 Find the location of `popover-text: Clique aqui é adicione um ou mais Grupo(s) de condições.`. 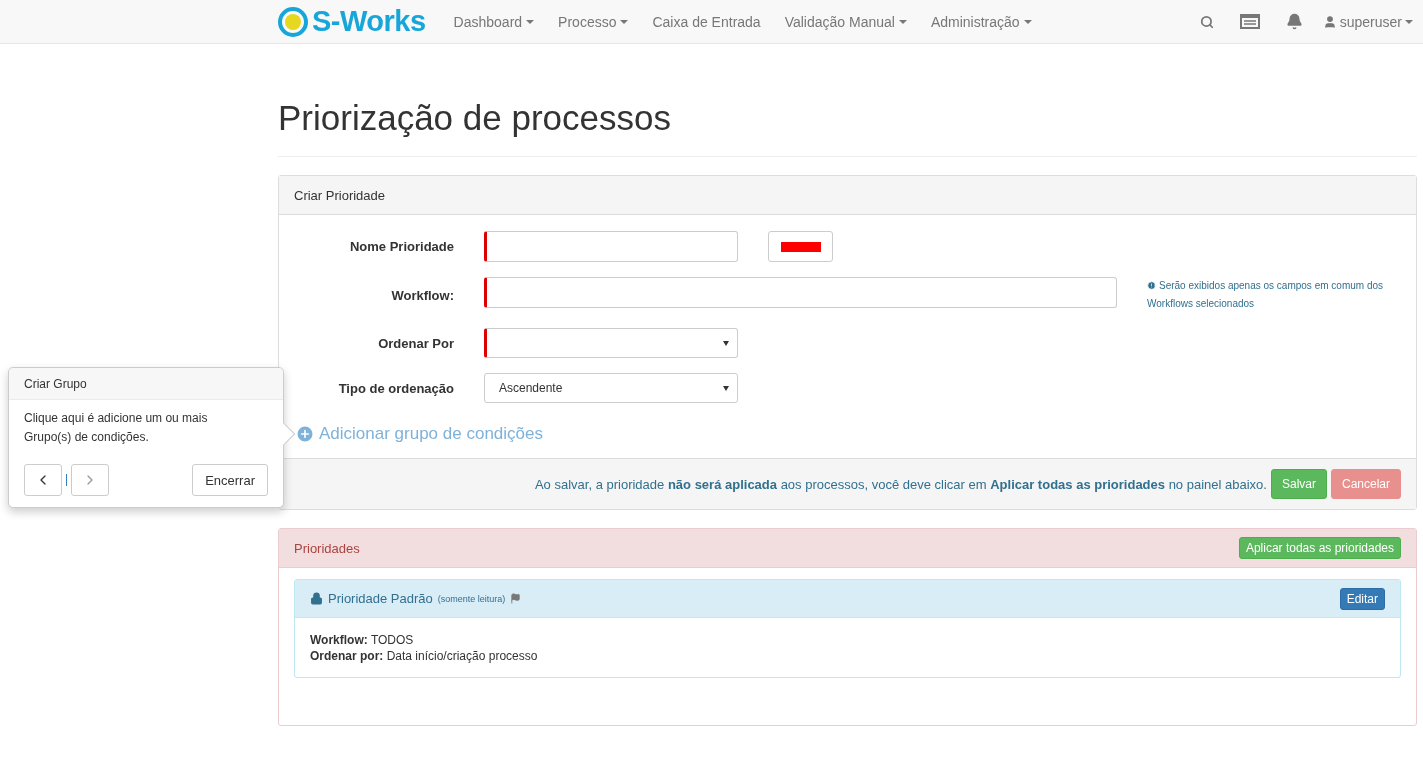

popover-text: Clique aqui é adicione um ou mais Grupo(s) de condições. is located at coordinates (116, 427).